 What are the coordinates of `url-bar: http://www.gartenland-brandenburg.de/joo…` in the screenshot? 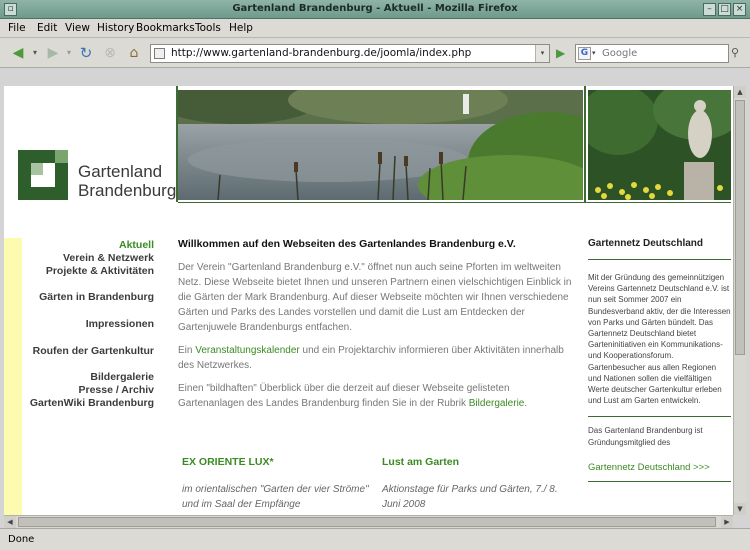 It's located at (350, 53).